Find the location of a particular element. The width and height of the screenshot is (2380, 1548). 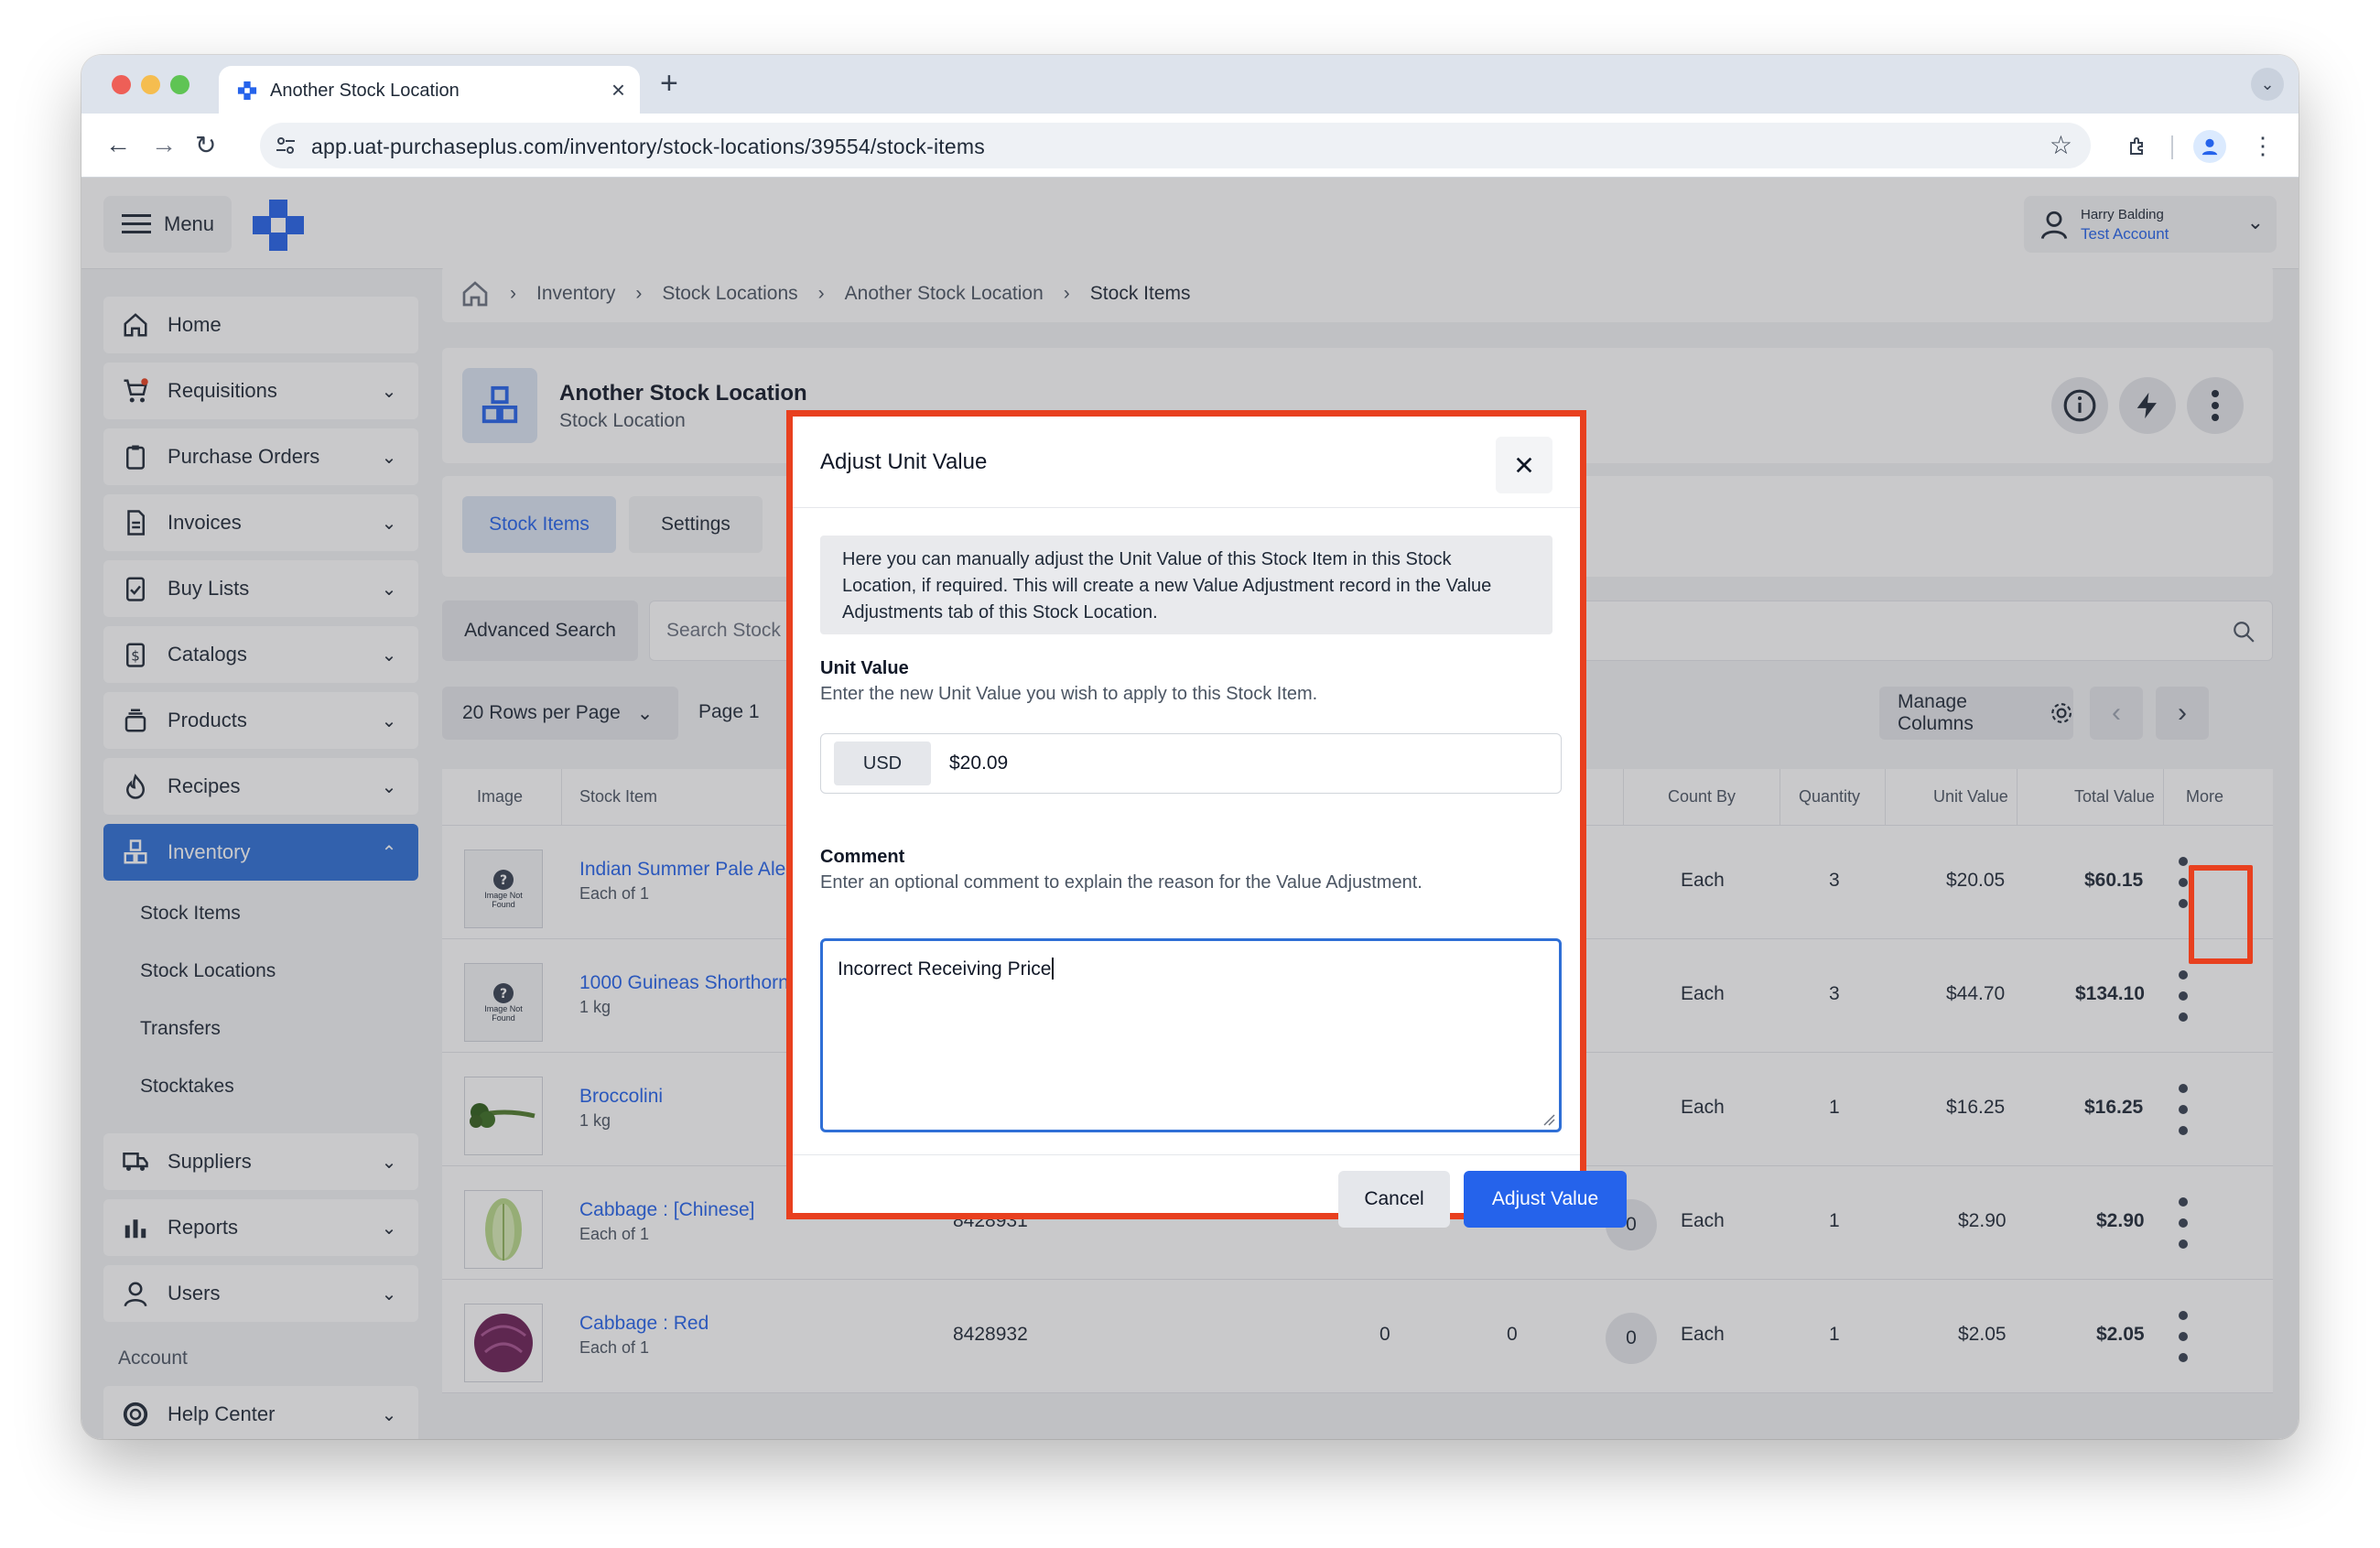

highlight-row-more is located at coordinates (2221, 914).